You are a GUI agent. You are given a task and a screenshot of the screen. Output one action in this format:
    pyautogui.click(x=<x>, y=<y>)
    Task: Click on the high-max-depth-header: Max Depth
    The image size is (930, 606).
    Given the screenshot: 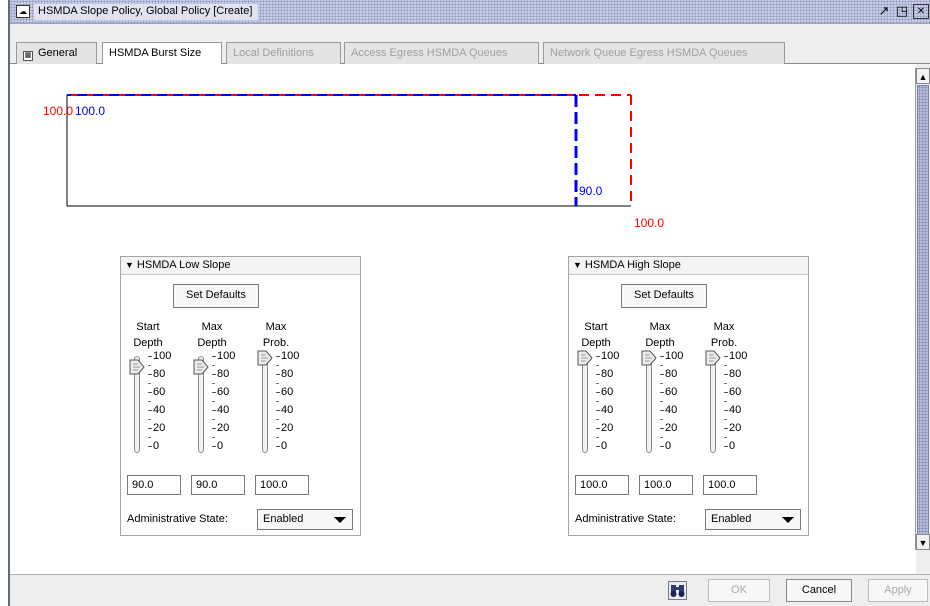 What is the action you would take?
    pyautogui.click(x=660, y=335)
    